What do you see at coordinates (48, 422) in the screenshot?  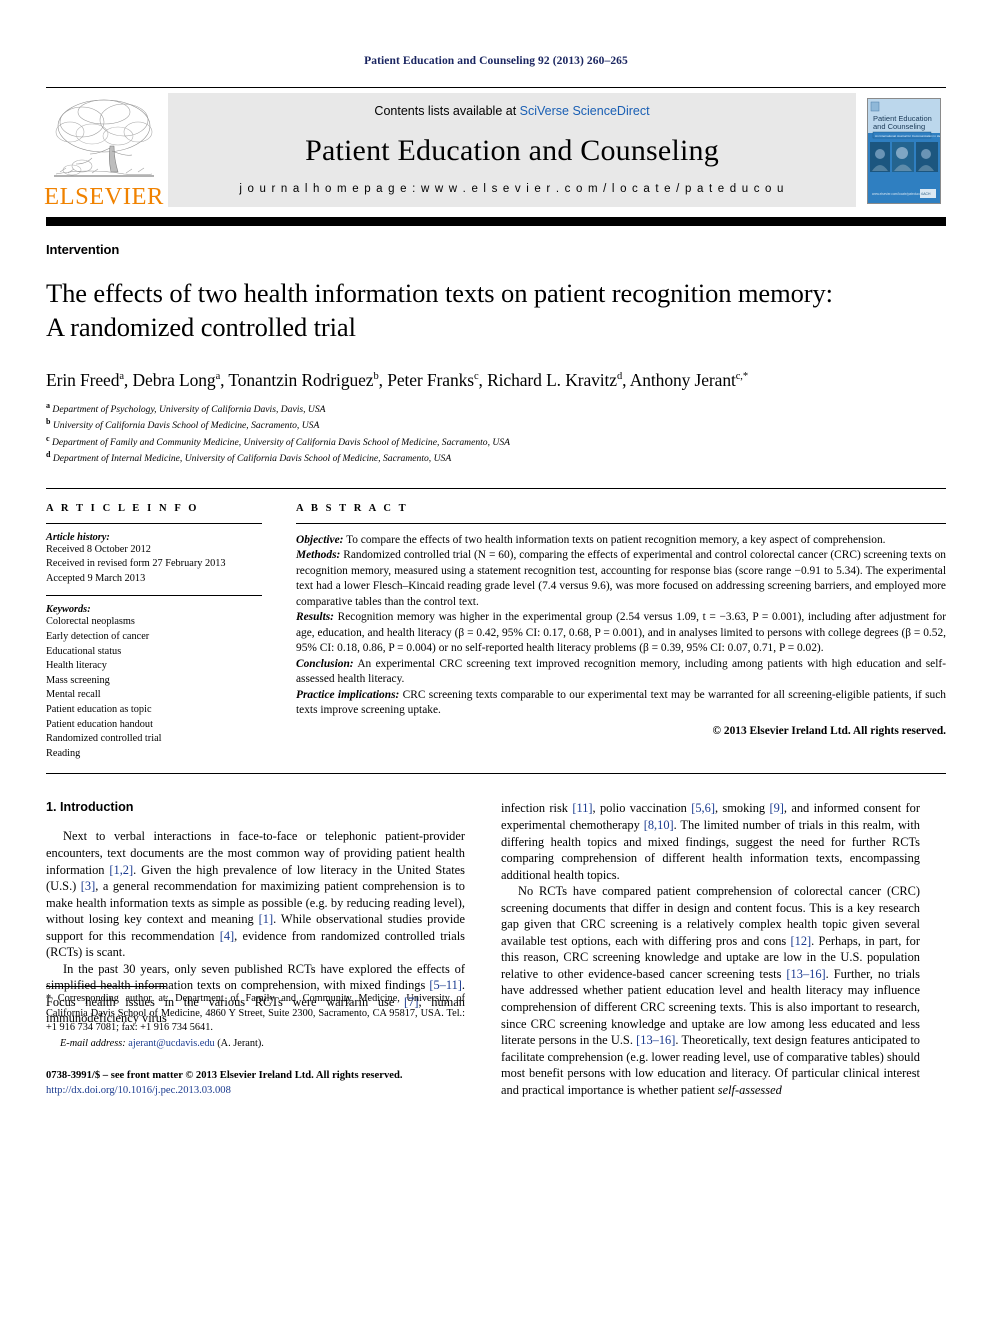 I see `affiliation-mark: b` at bounding box center [48, 422].